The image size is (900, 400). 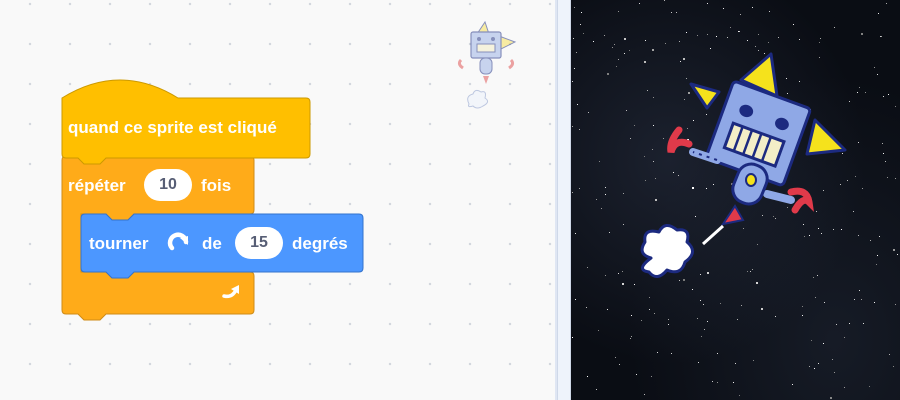 I want to click on hat-block-label: quand ce sprite est cliqué, so click(x=172, y=127).